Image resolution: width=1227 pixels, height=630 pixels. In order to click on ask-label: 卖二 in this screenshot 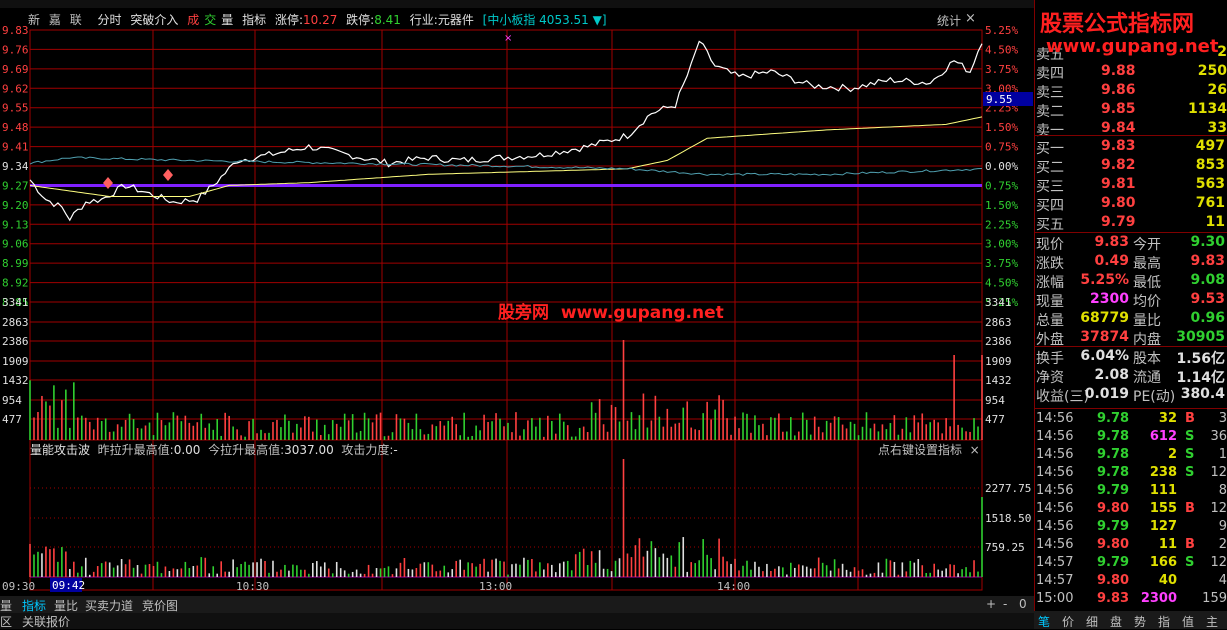, I will do `click(1050, 112)`.